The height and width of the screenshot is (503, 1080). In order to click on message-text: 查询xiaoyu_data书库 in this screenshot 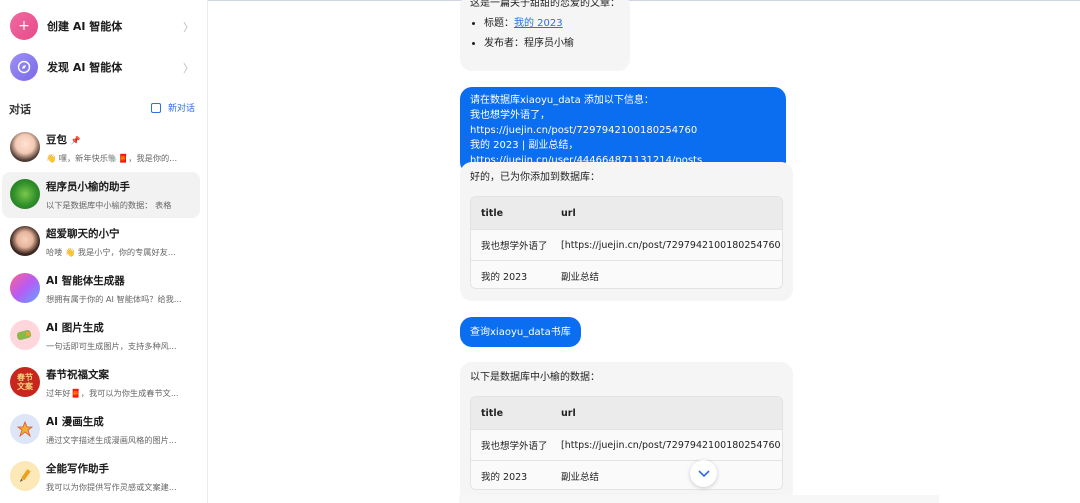, I will do `click(520, 332)`.